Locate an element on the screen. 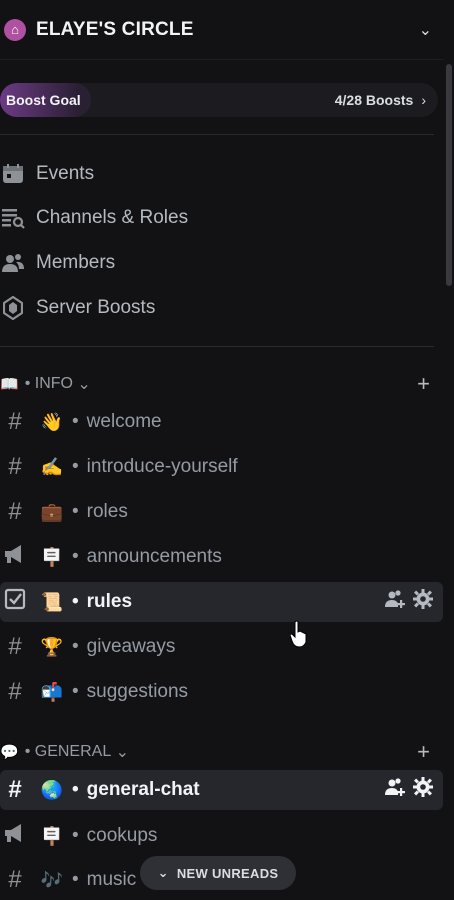 The width and height of the screenshot is (454, 900). channel-emoji: 🎶 is located at coordinates (52, 879).